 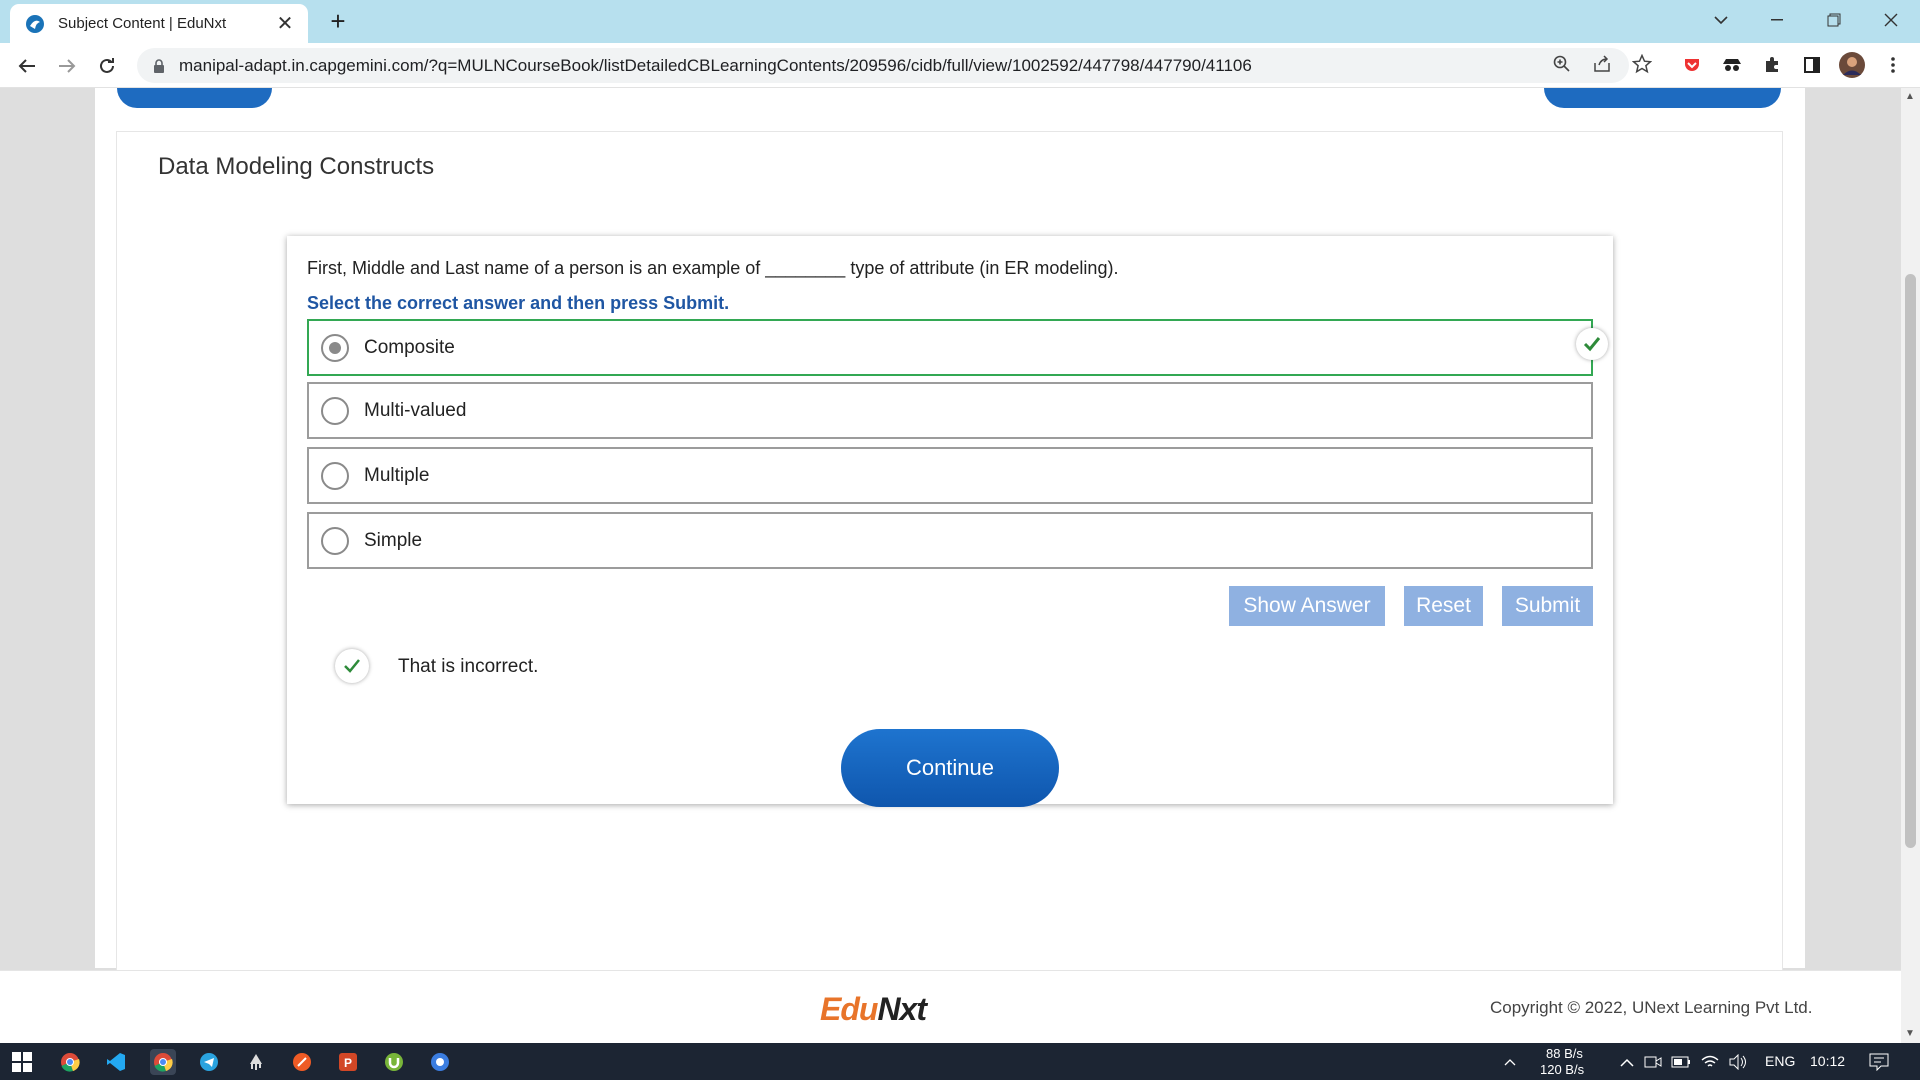 What do you see at coordinates (1910, 561) in the screenshot?
I see `scrollbar-thumb` at bounding box center [1910, 561].